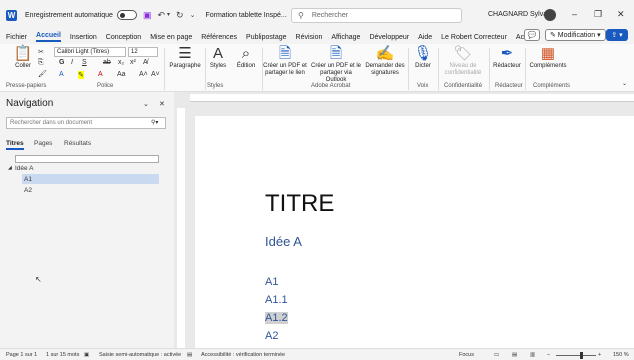 Image resolution: width=634 pixels, height=360 pixels. Describe the element at coordinates (219, 37) in the screenshot. I see `menu-item-5: Références` at that location.